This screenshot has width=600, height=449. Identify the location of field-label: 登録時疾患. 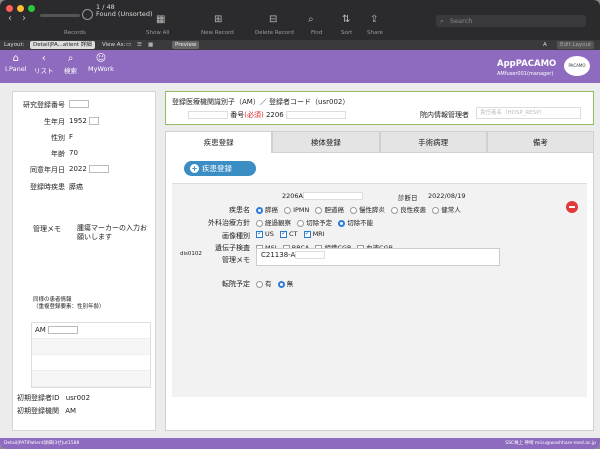
(47, 187).